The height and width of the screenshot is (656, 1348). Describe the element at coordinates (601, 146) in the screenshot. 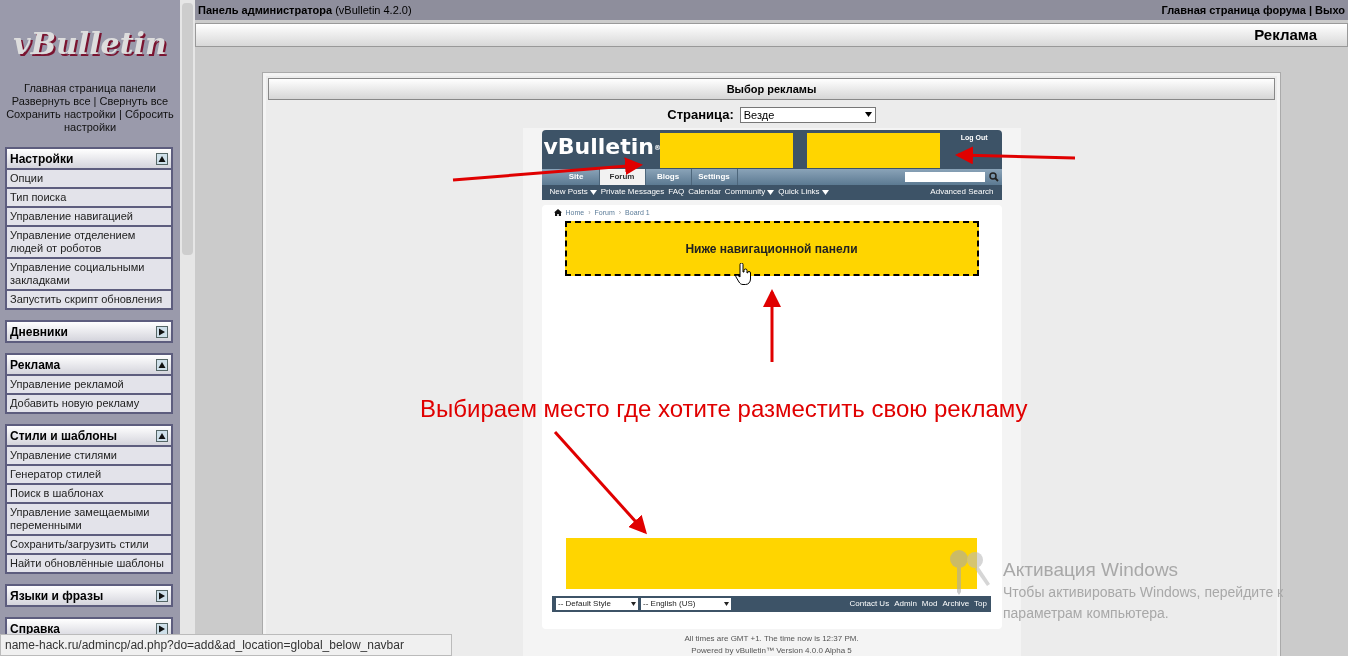

I see `forum-logo: vBulletin$^{®}$` at that location.